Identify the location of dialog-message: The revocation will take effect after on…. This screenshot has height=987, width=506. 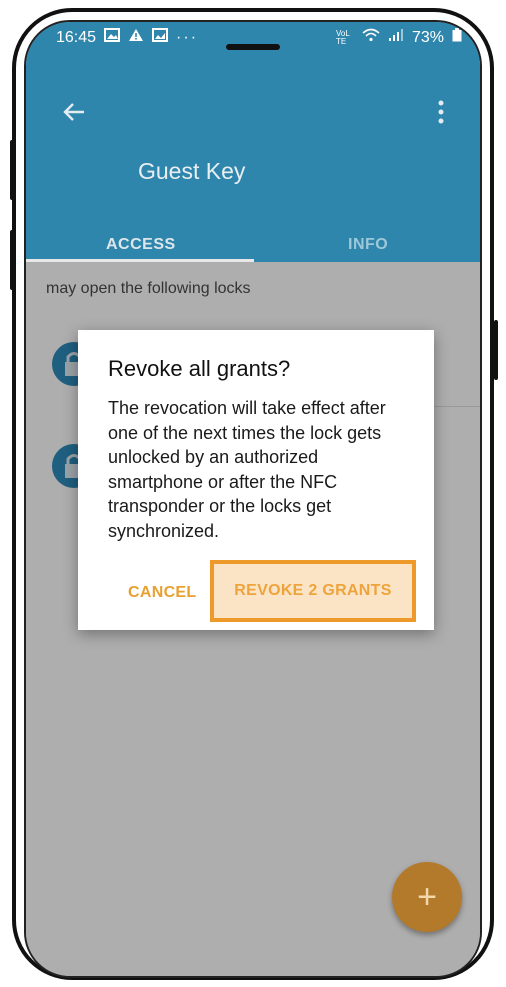
(247, 469).